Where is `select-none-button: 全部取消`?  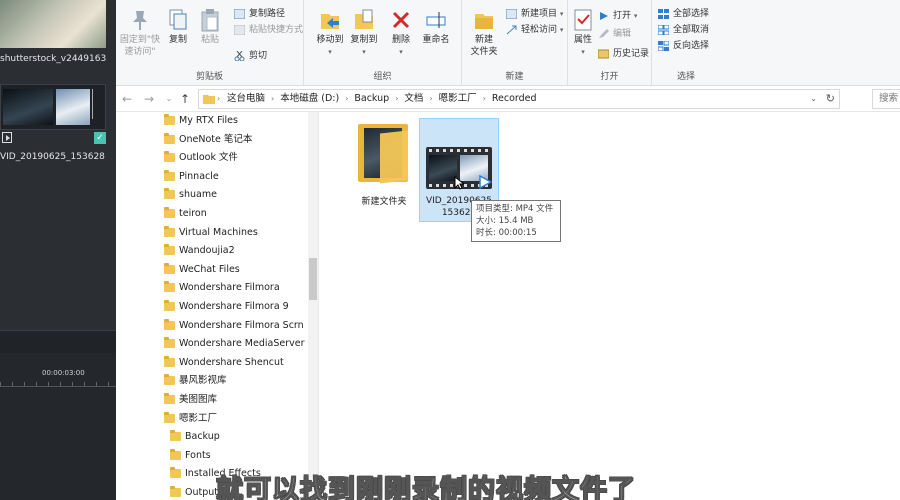 select-none-button: 全部取消 is located at coordinates (683, 30).